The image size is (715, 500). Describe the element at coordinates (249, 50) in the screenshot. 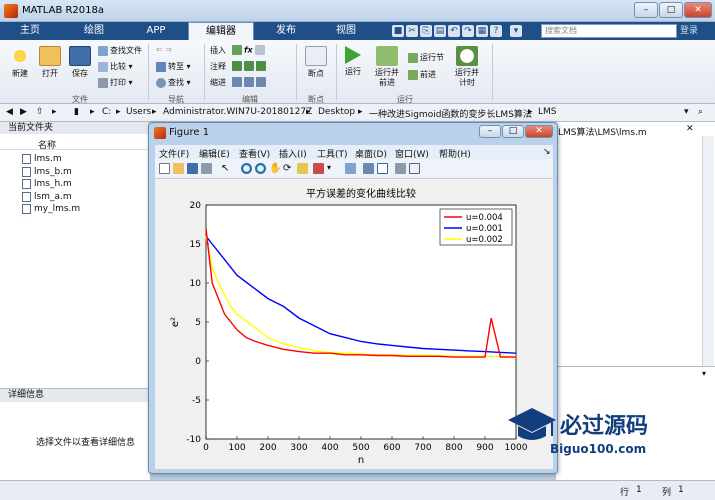

I see `insert-icons: fx` at that location.